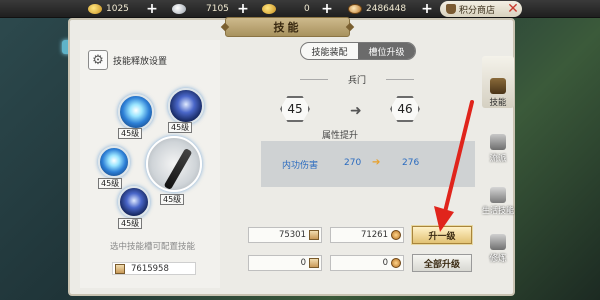 The image size is (600, 300). What do you see at coordinates (110, 183) in the screenshot?
I see `skill-slot-3-level: 45级` at bounding box center [110, 183].